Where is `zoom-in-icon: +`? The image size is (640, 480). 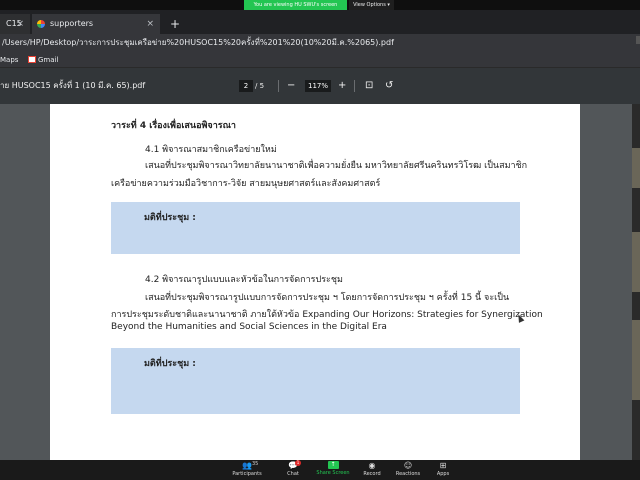 zoom-in-icon: + is located at coordinates (342, 86).